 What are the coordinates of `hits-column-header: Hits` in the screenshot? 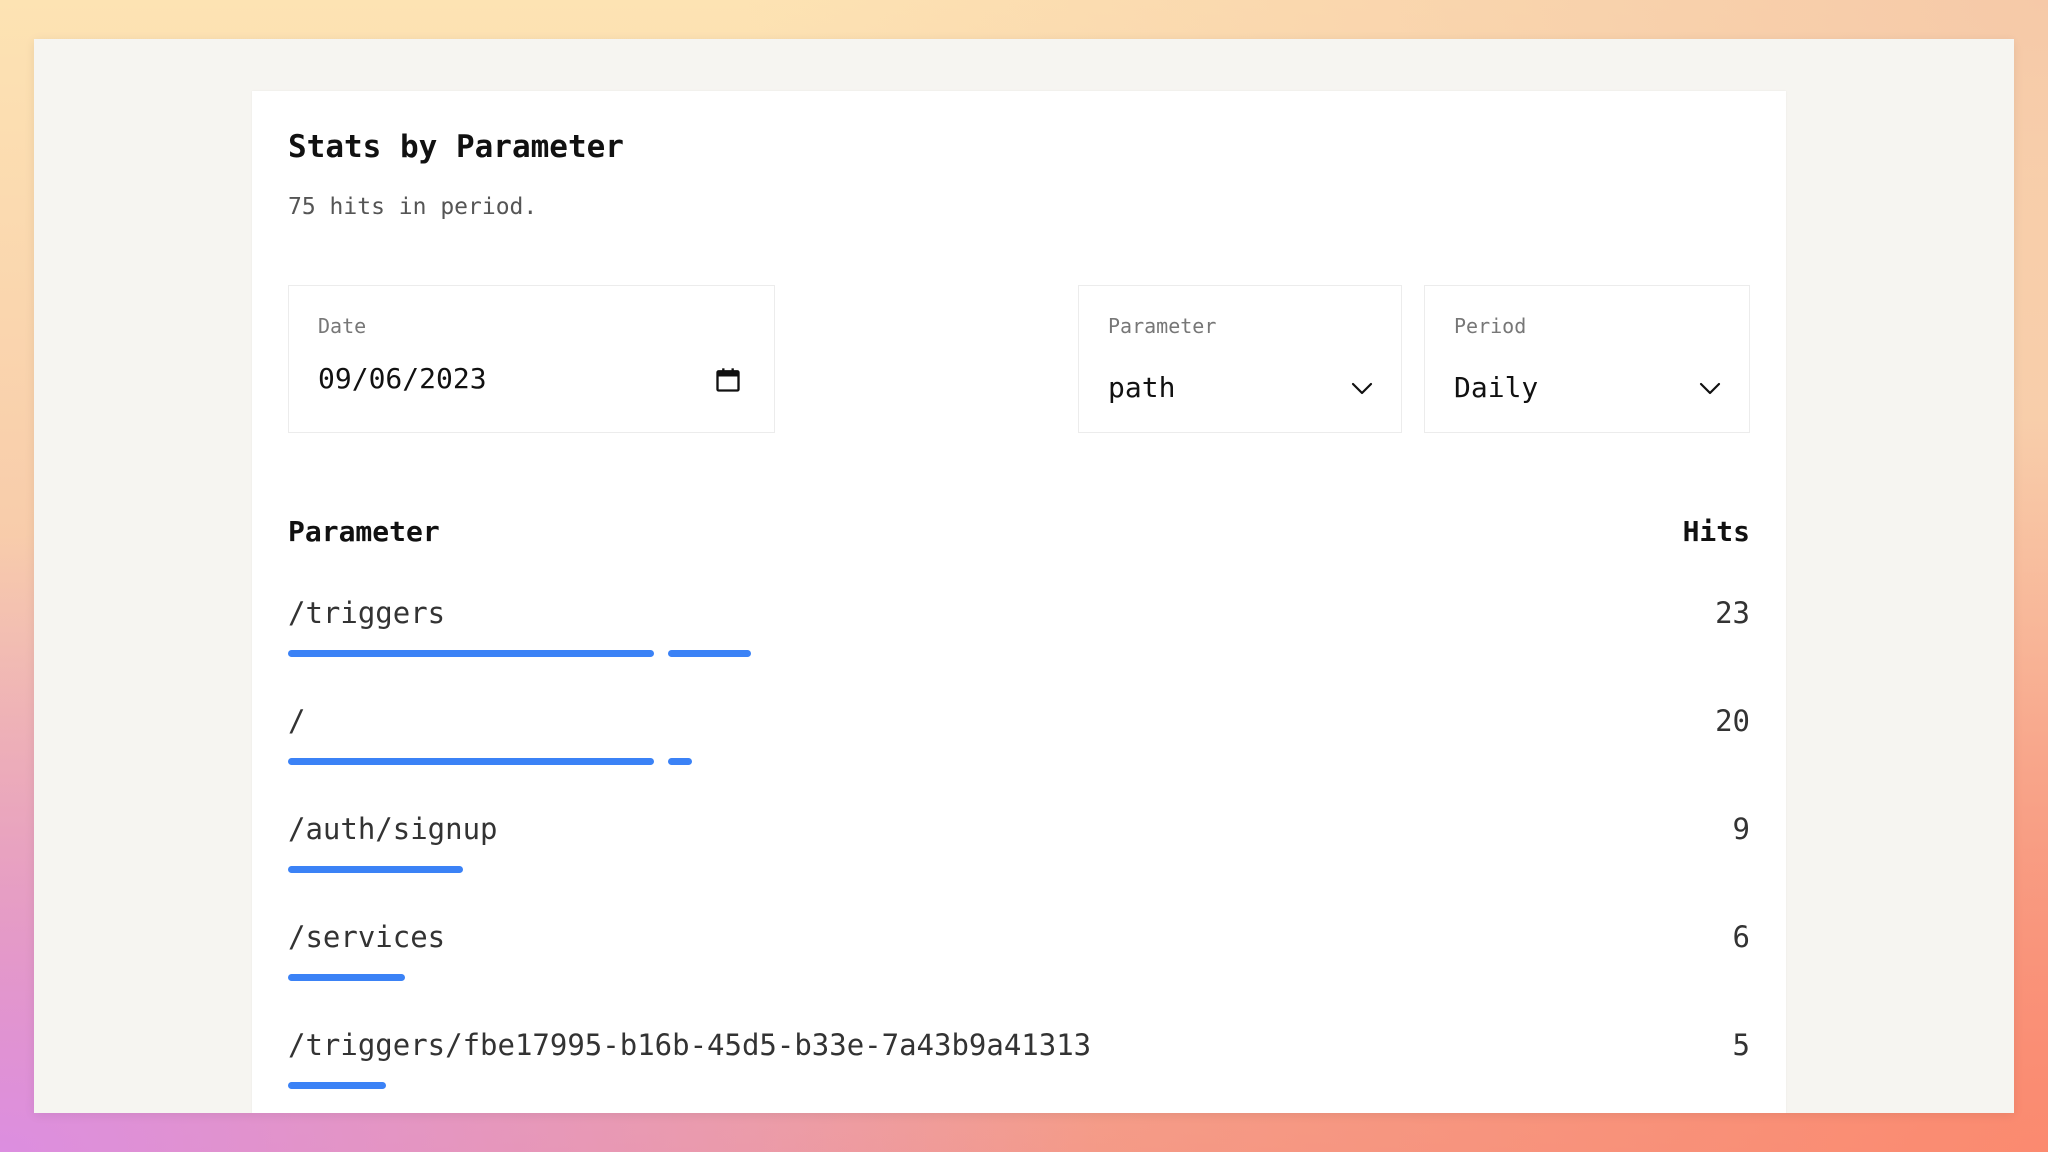 It's located at (1716, 531).